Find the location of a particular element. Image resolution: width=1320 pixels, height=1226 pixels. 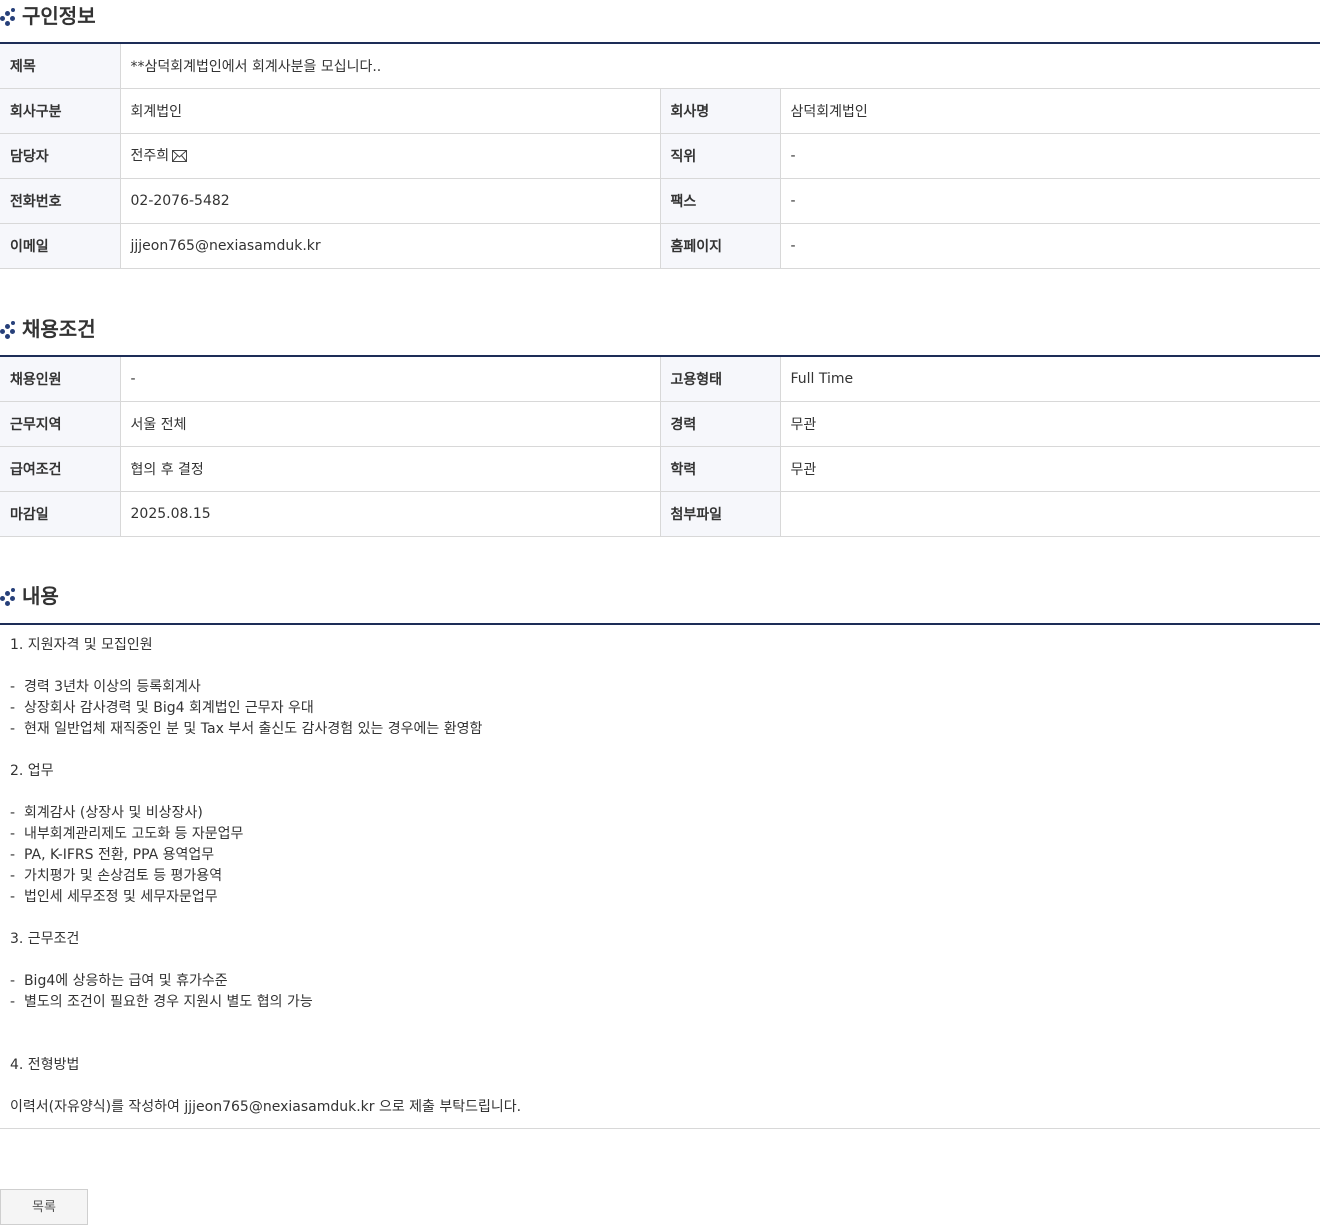

title-label: 제목 is located at coordinates (60, 66).